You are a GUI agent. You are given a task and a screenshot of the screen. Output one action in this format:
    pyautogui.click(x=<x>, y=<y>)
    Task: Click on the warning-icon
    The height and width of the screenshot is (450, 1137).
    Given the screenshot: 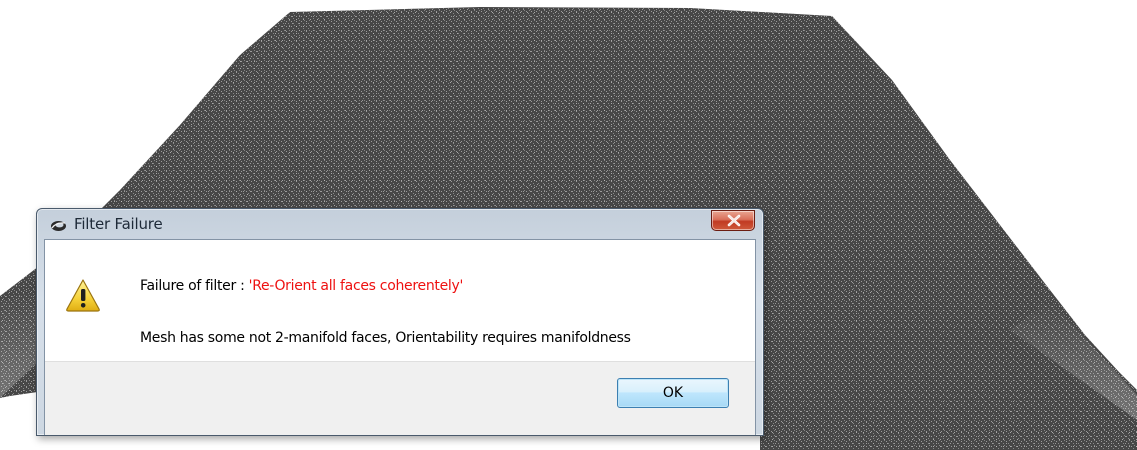 What is the action you would take?
    pyautogui.click(x=83, y=295)
    